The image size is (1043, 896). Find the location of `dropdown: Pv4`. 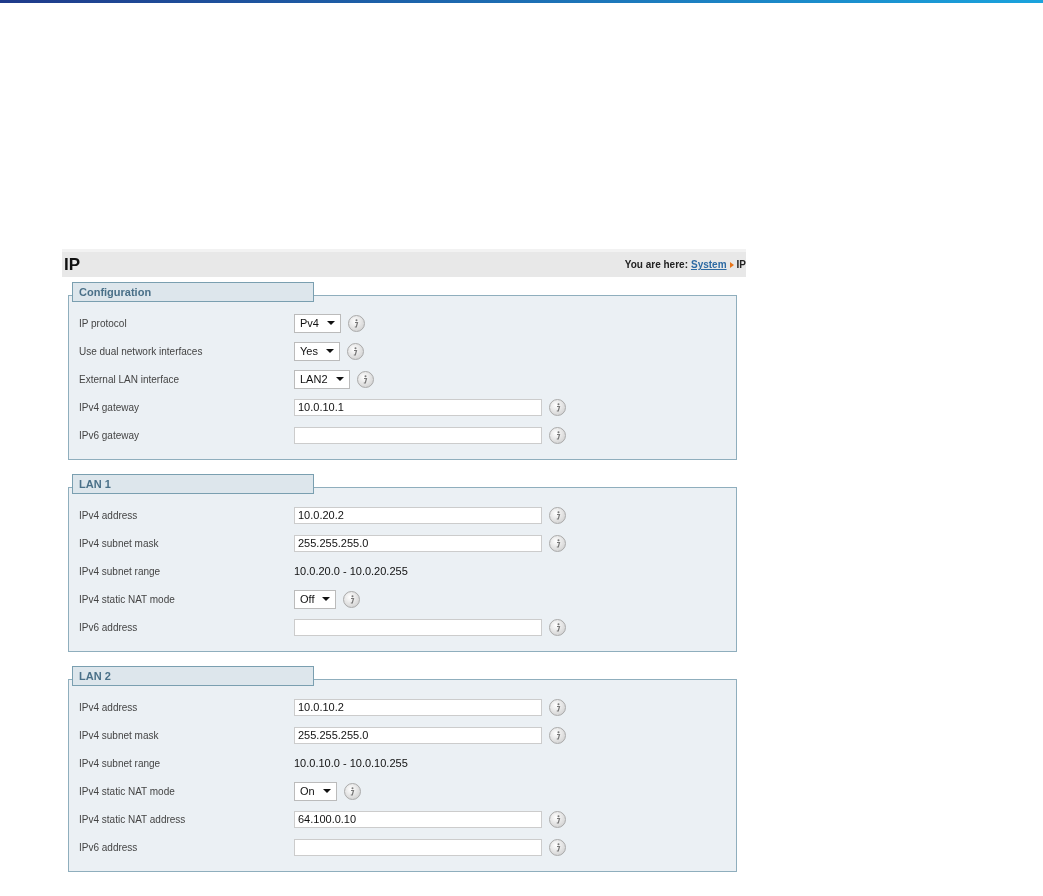

dropdown: Pv4 is located at coordinates (317, 323).